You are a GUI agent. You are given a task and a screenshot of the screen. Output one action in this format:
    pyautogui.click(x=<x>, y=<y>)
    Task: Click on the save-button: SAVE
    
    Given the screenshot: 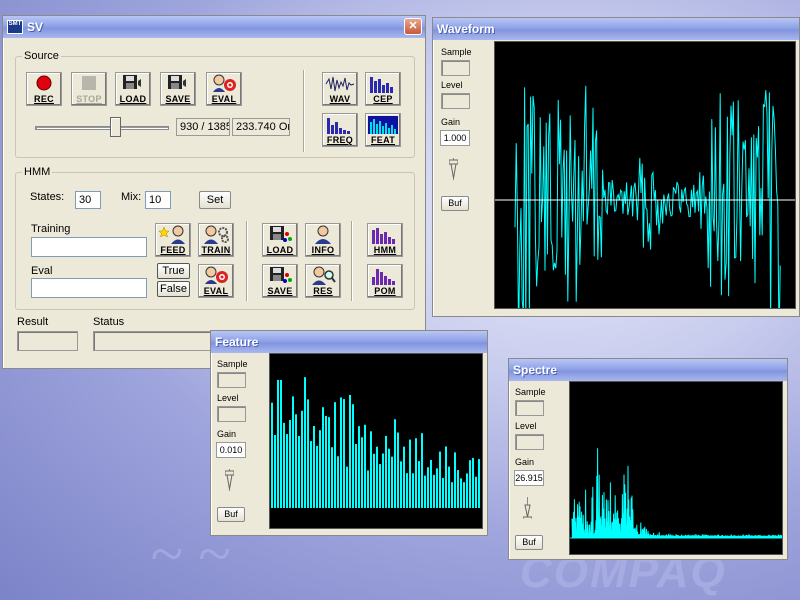 What is the action you would take?
    pyautogui.click(x=178, y=89)
    